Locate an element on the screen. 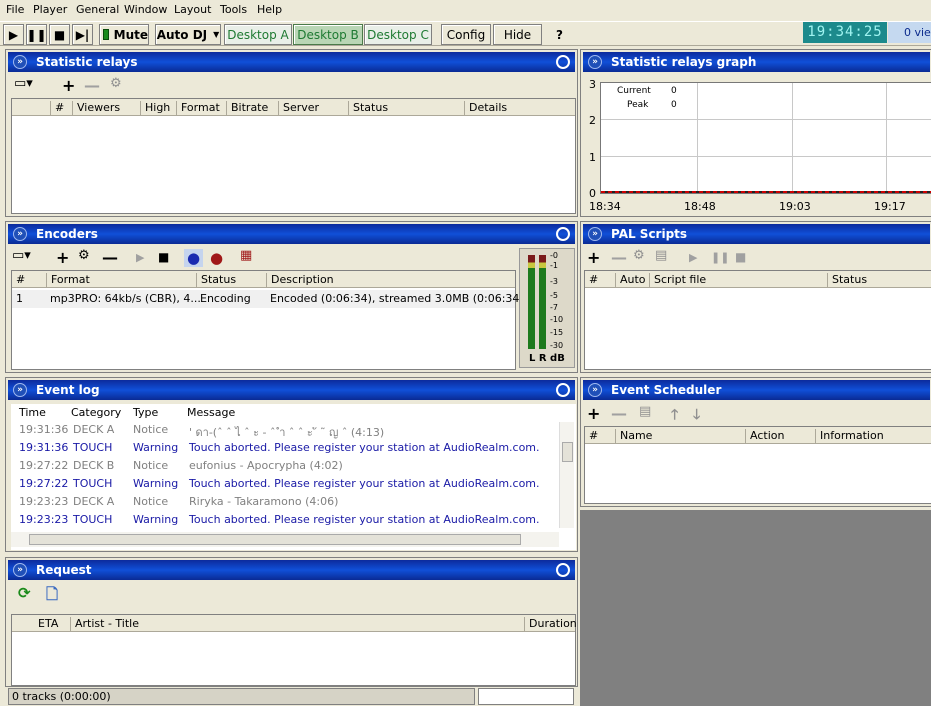 This screenshot has height=706, width=931. menu-help: Help is located at coordinates (269, 9).